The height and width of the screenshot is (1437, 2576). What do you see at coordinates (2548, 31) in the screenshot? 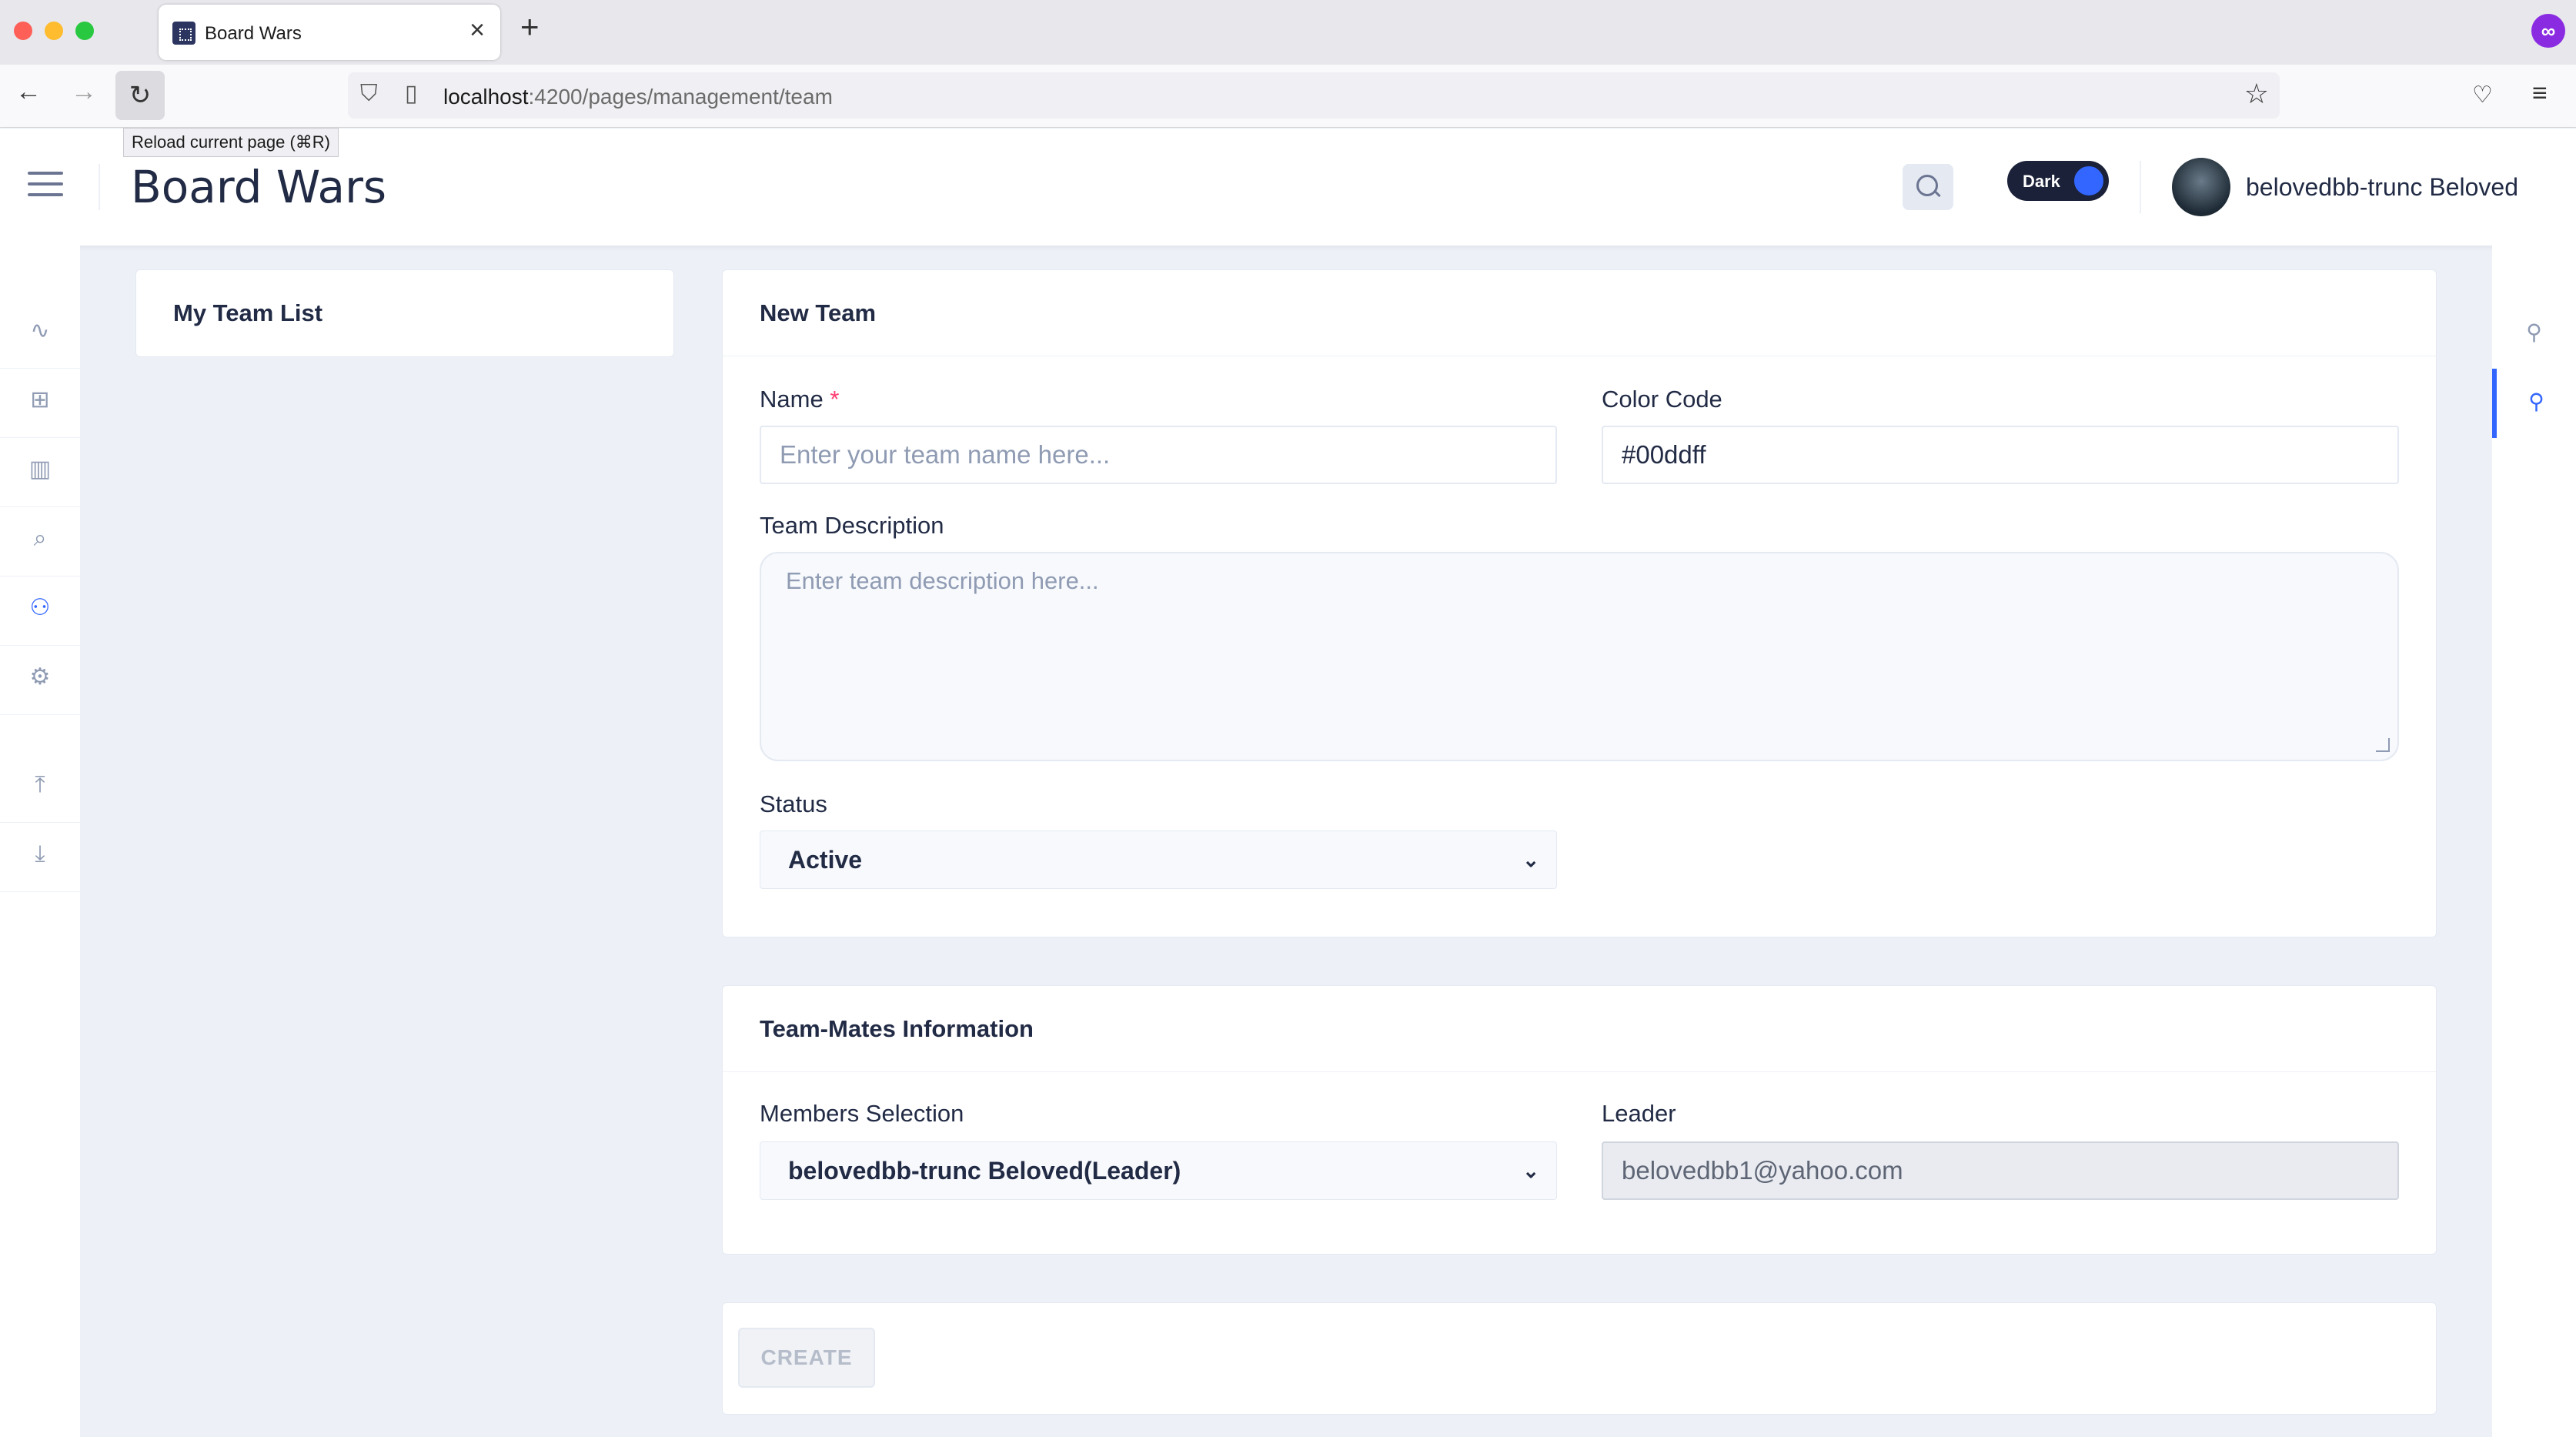
I see `extension-icon: ∞` at bounding box center [2548, 31].